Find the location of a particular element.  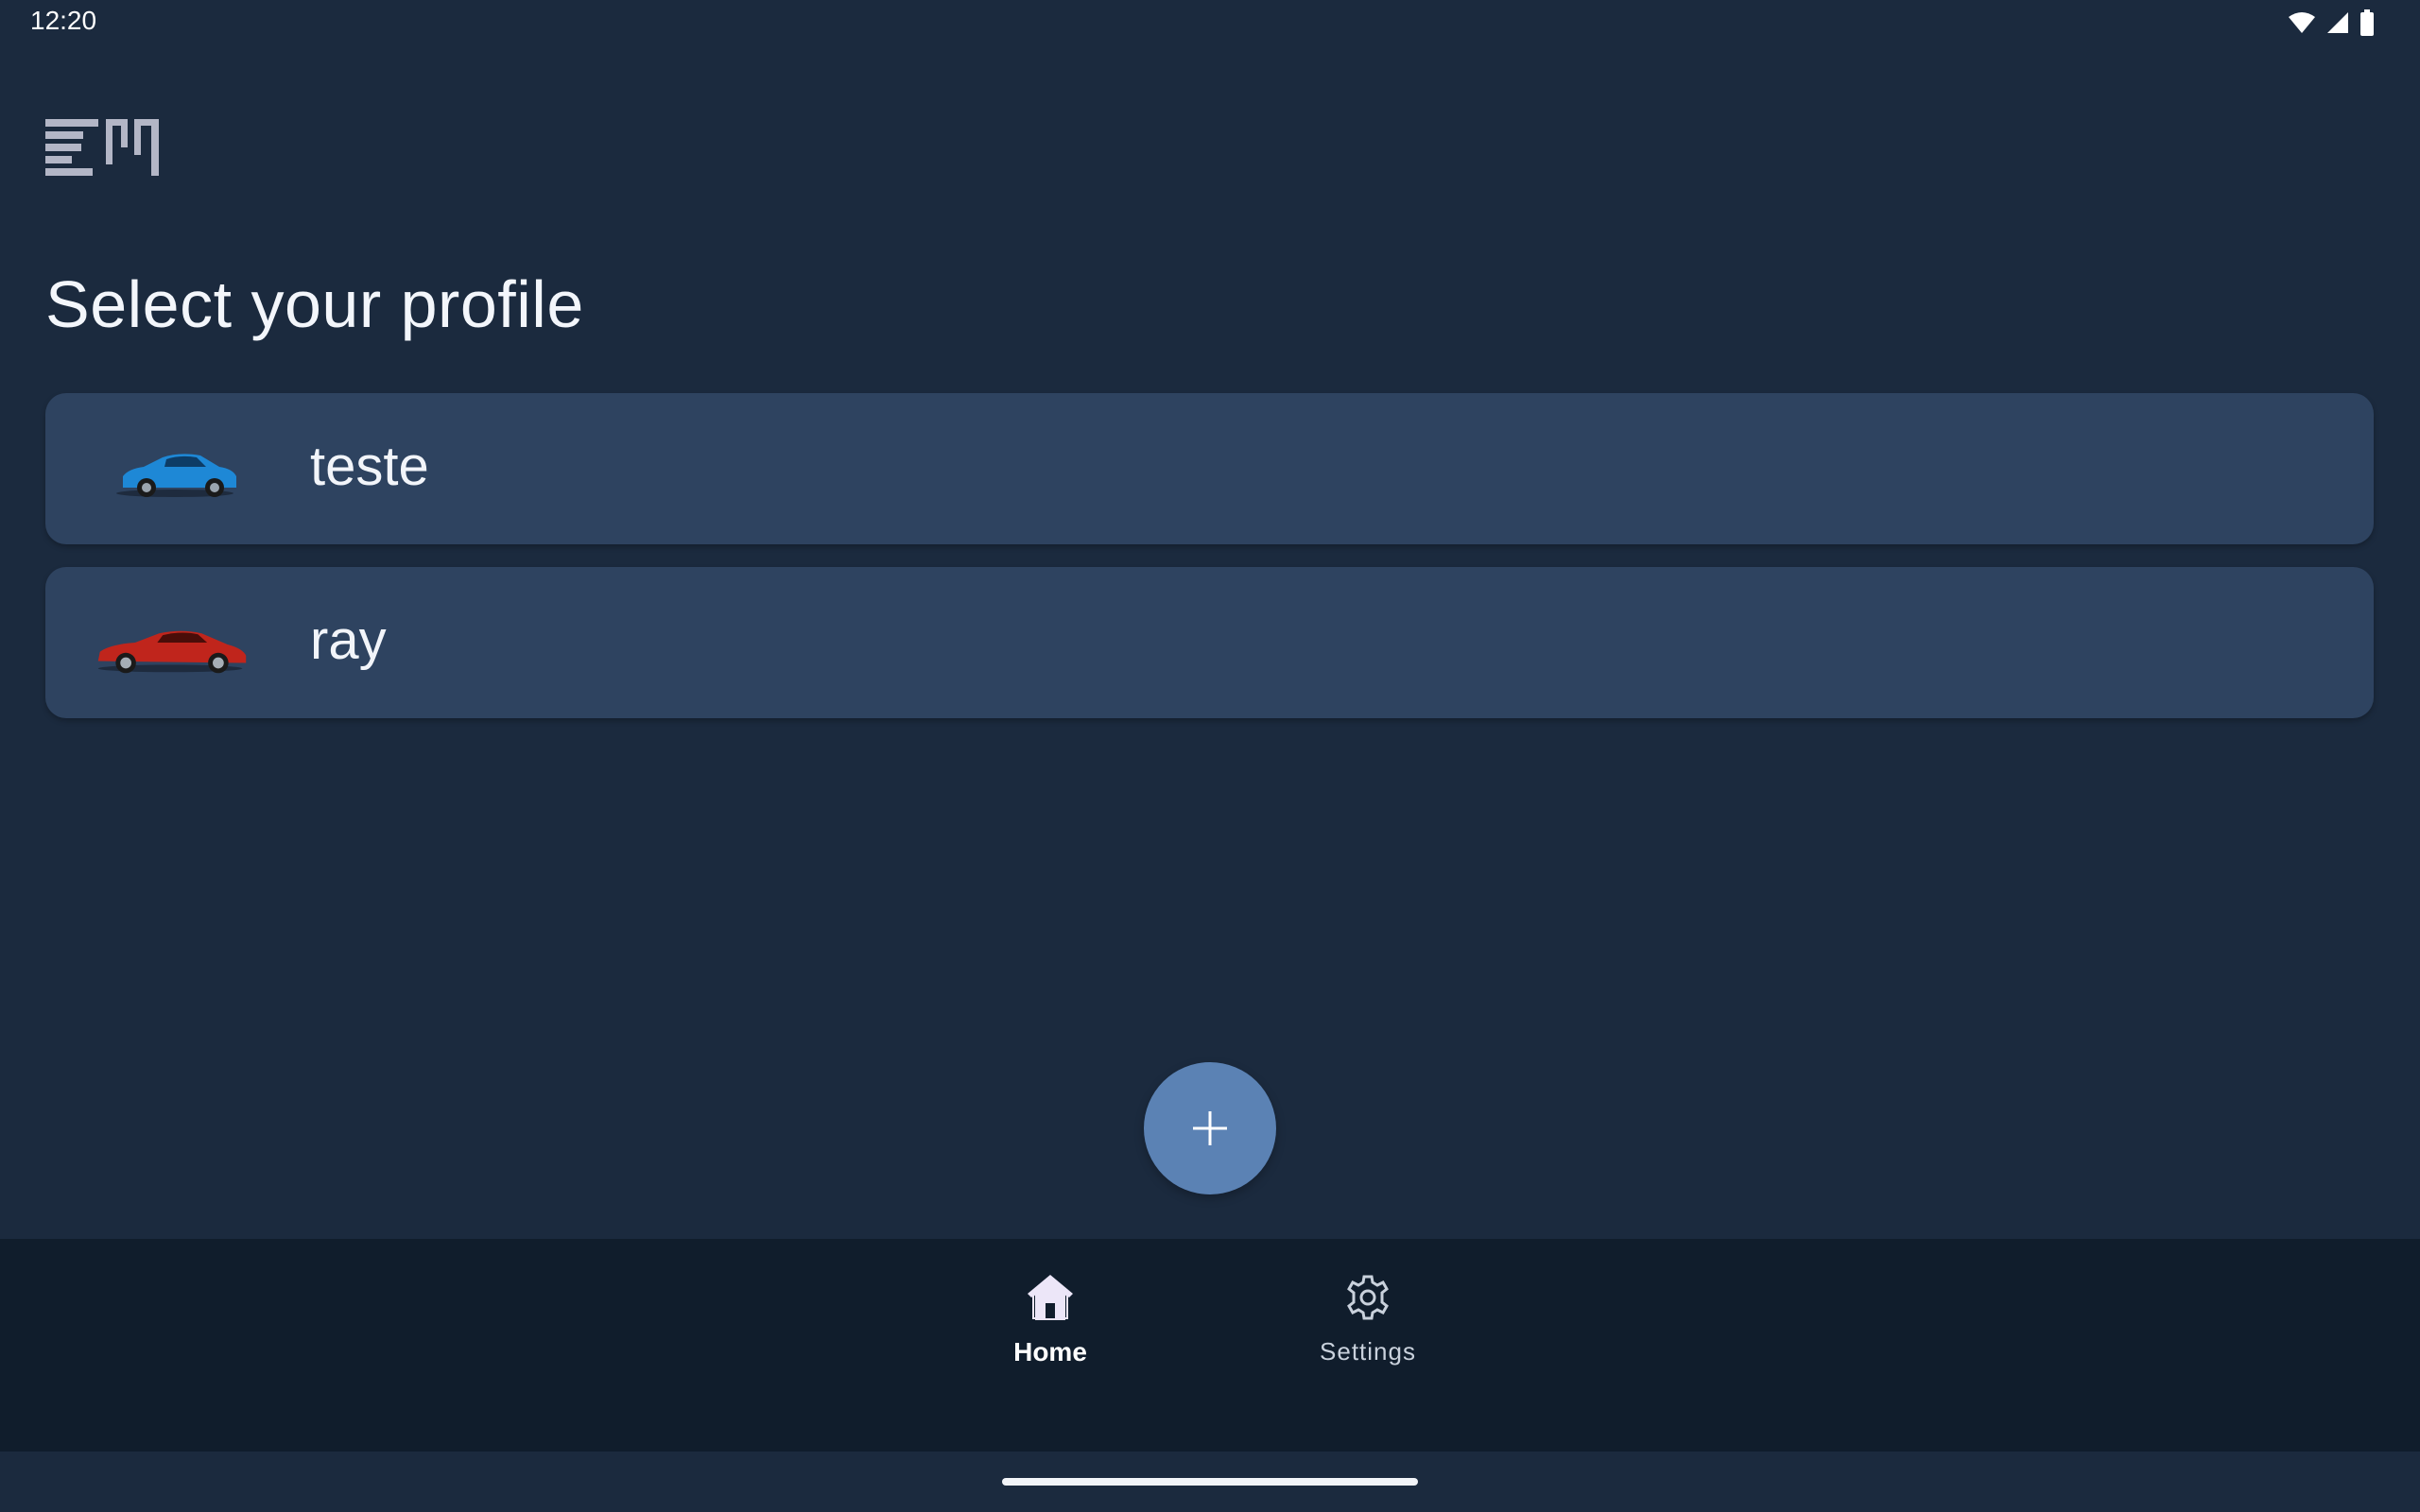

page-title: Select your profile is located at coordinates (314, 304).